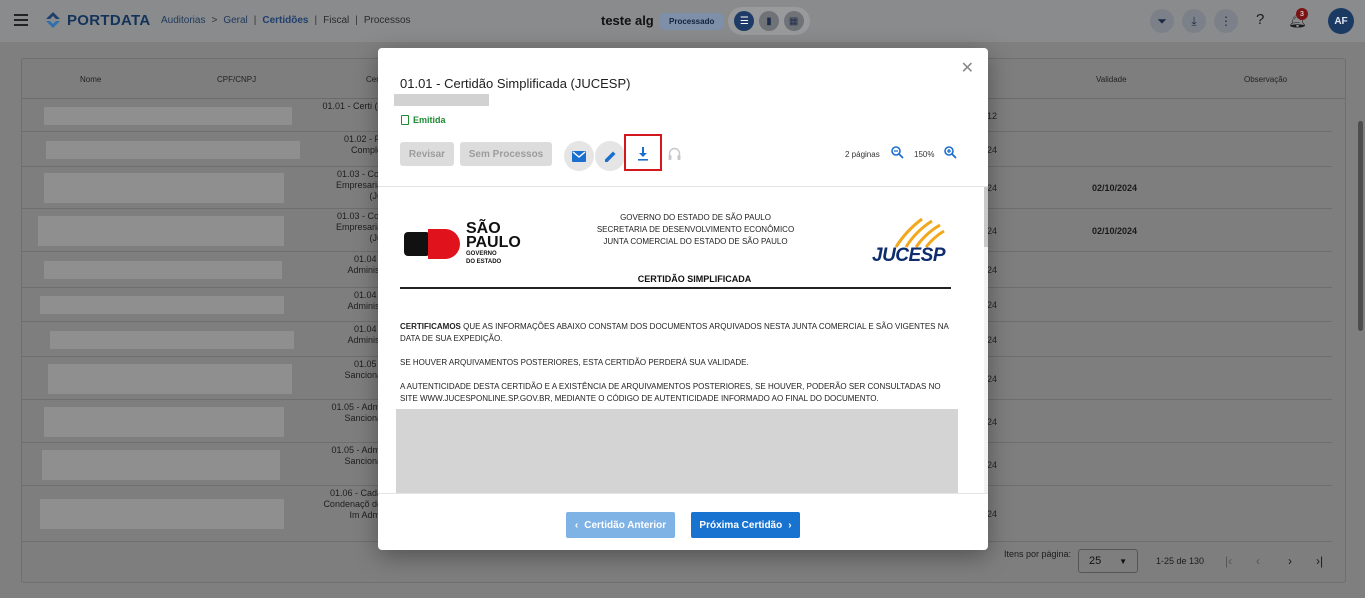 This screenshot has width=1365, height=598. What do you see at coordinates (427, 154) in the screenshot?
I see `revisar-button: Revisar` at bounding box center [427, 154].